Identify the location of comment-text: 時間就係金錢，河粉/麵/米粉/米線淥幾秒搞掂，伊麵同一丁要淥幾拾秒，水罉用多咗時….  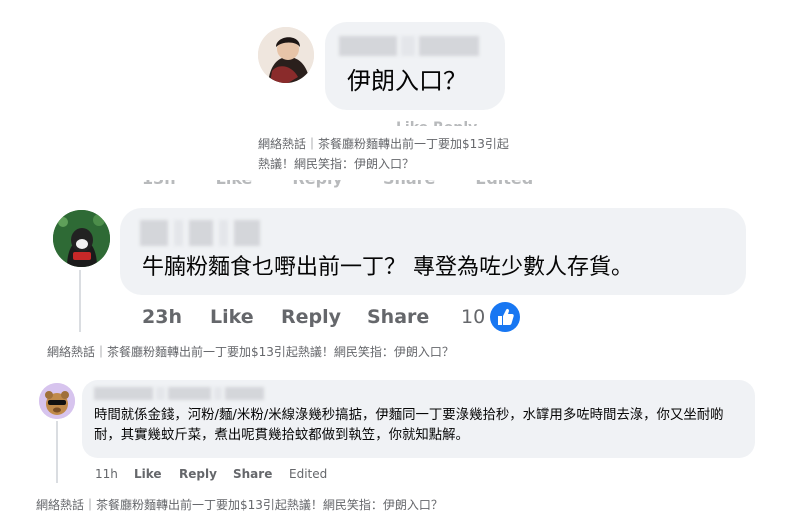
(409, 425).